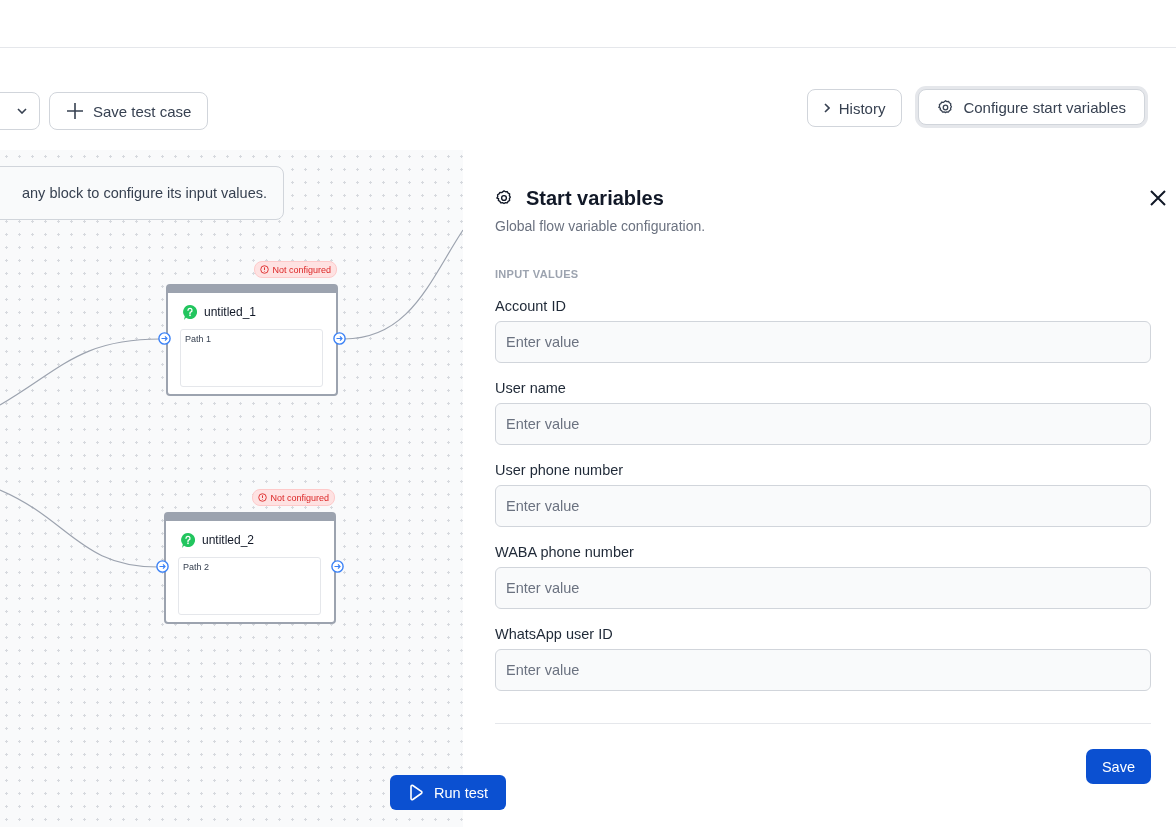 The height and width of the screenshot is (827, 1176). Describe the element at coordinates (560, 470) in the screenshot. I see `field-label: User phone number` at that location.